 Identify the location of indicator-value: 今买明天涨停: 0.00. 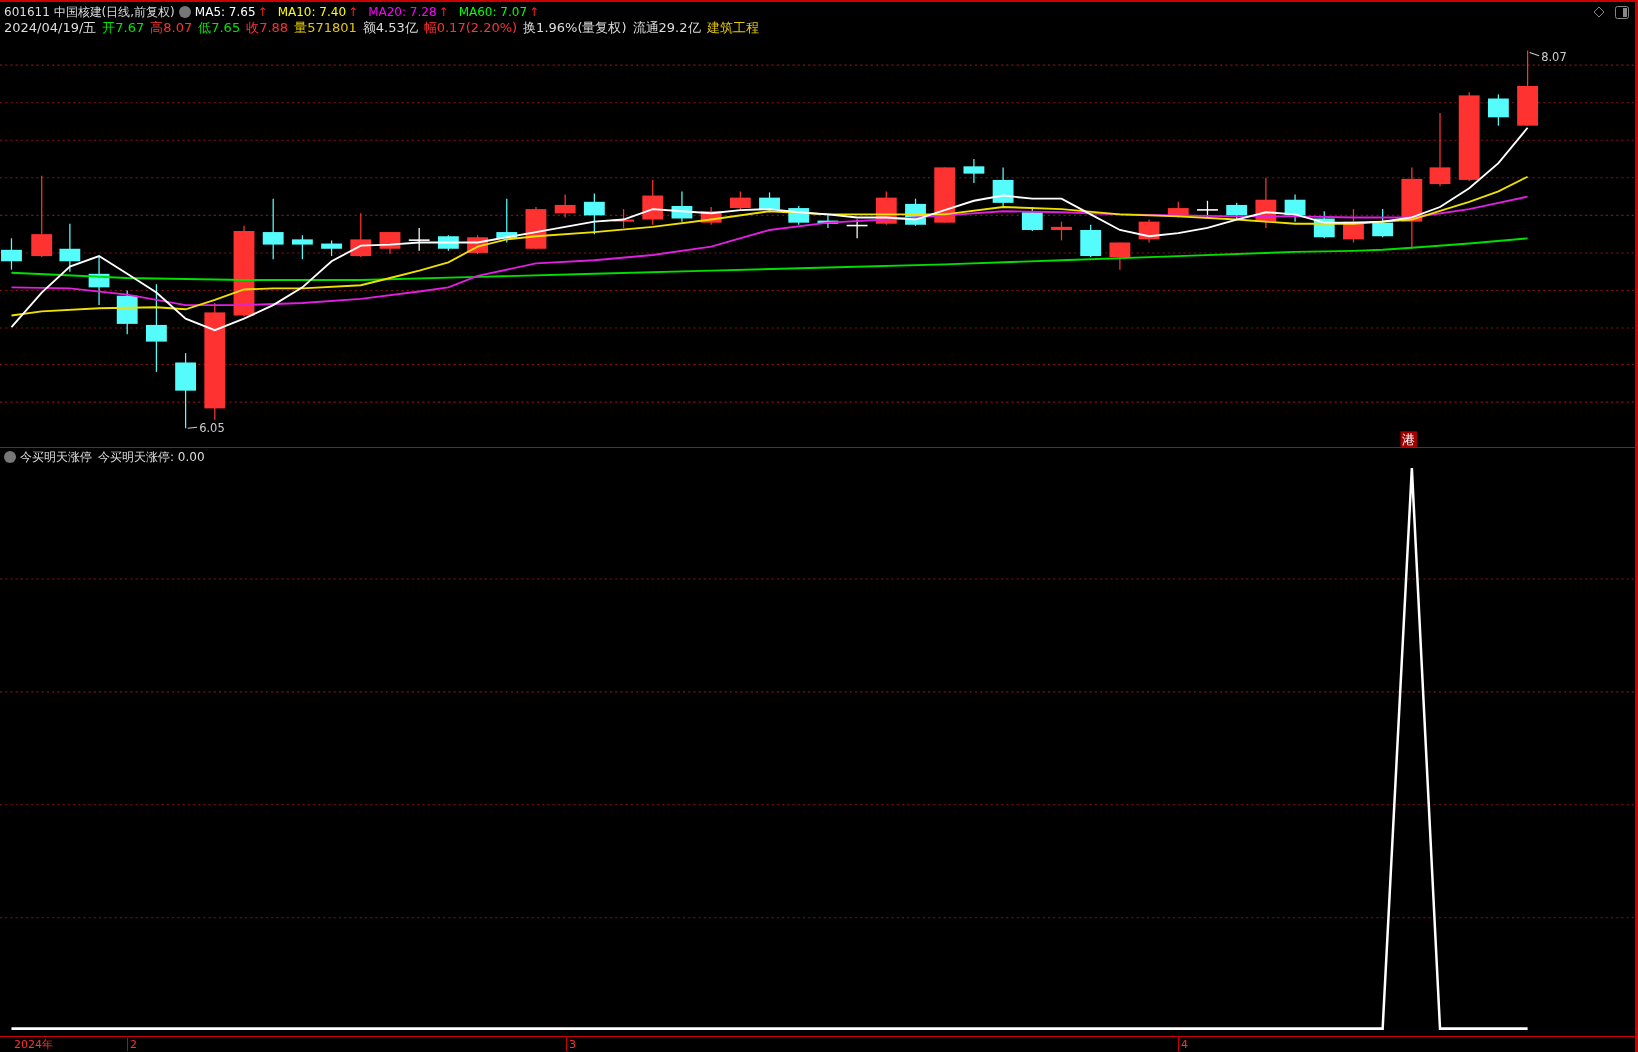
(151, 457).